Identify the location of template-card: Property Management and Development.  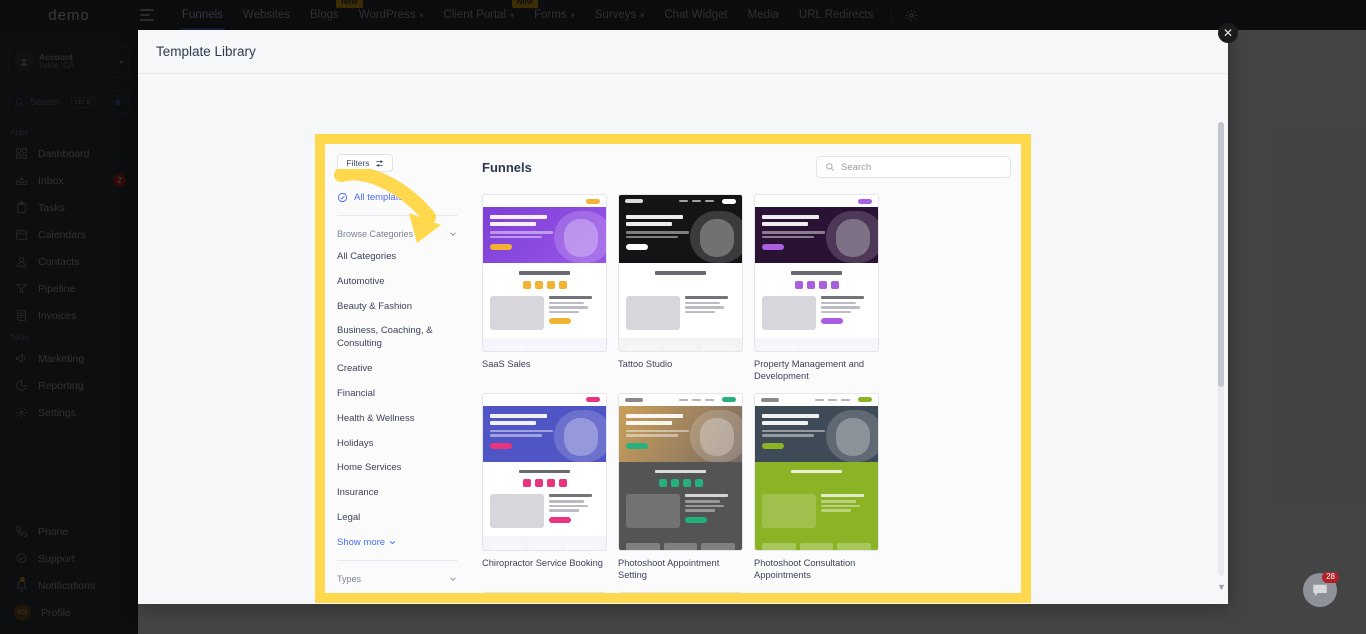
(816, 288).